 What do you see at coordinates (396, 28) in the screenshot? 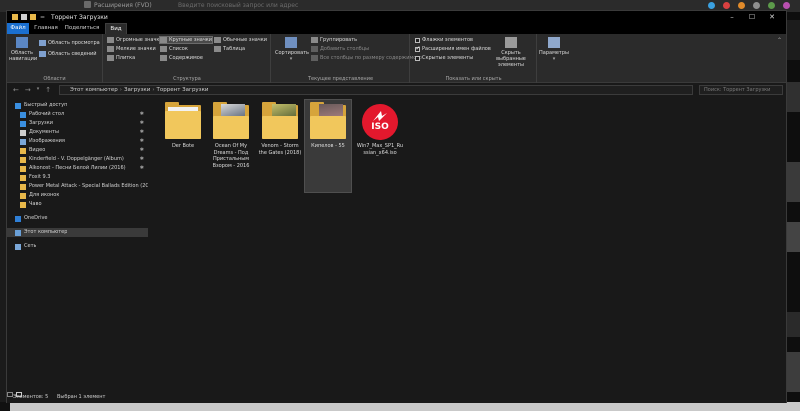
I see `ribbon-tabs: Файл Главная Поделиться Вид` at bounding box center [396, 28].